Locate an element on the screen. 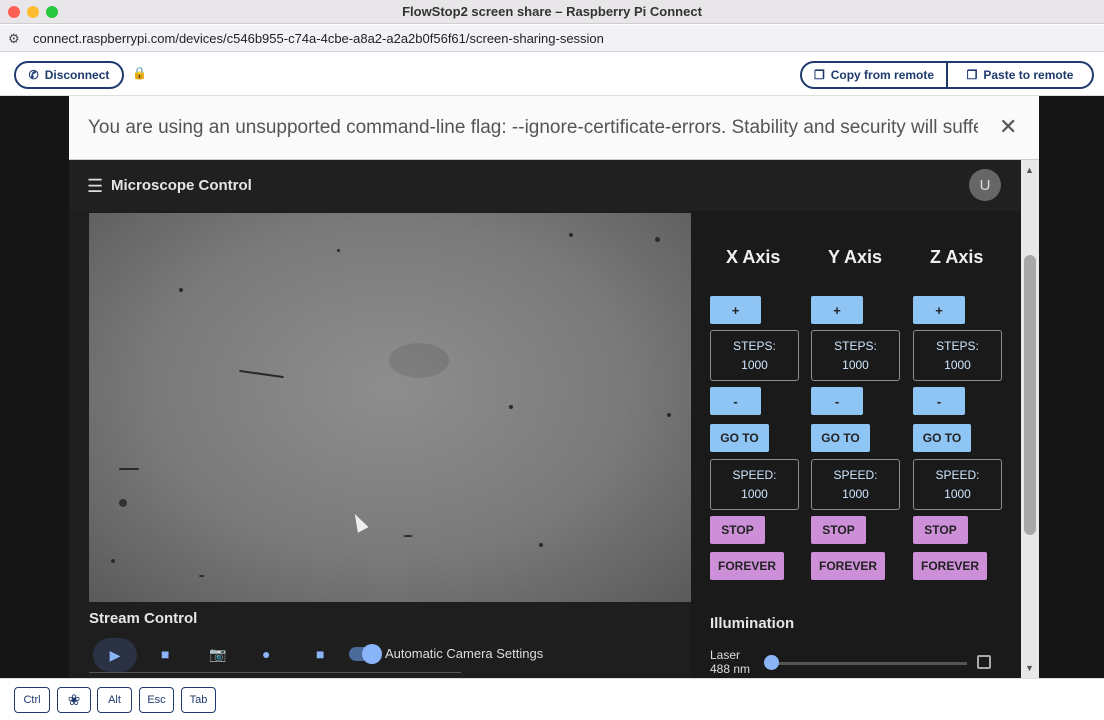  close-icon: ✕ is located at coordinates (1008, 127).